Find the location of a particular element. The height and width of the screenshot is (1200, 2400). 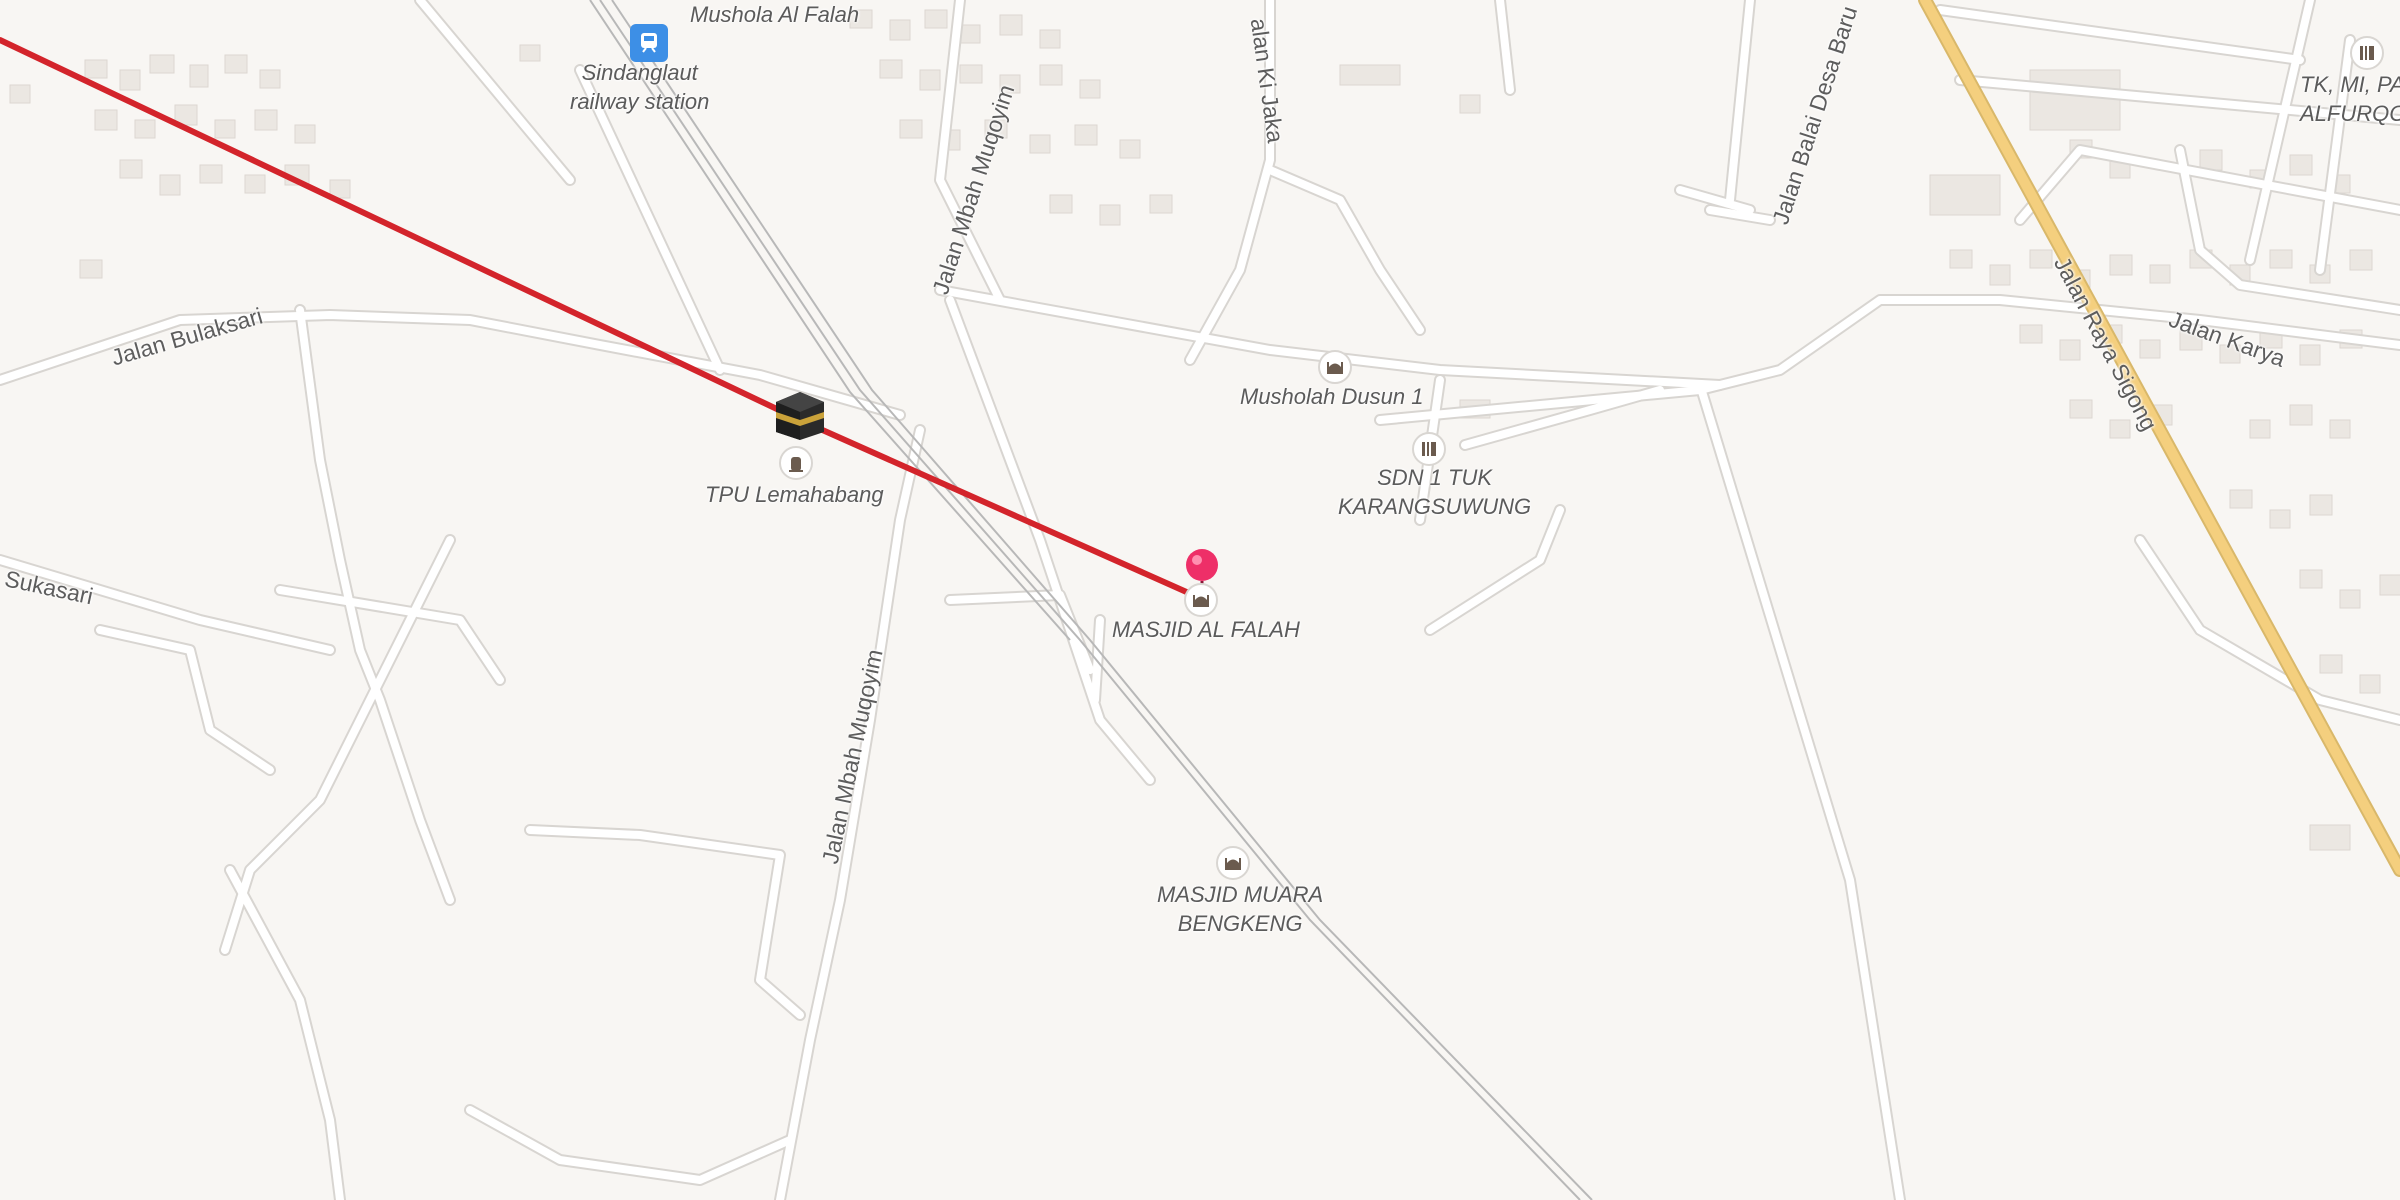

kaaba-icon is located at coordinates (800, 415).